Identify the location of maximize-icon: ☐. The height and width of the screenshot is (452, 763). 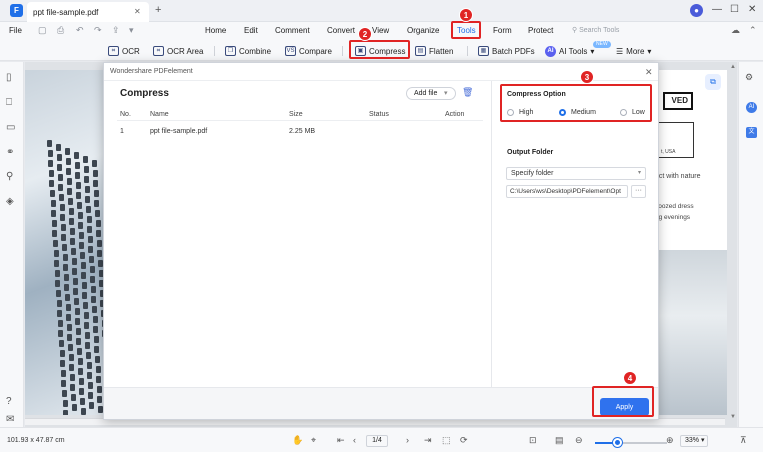
(734, 9).